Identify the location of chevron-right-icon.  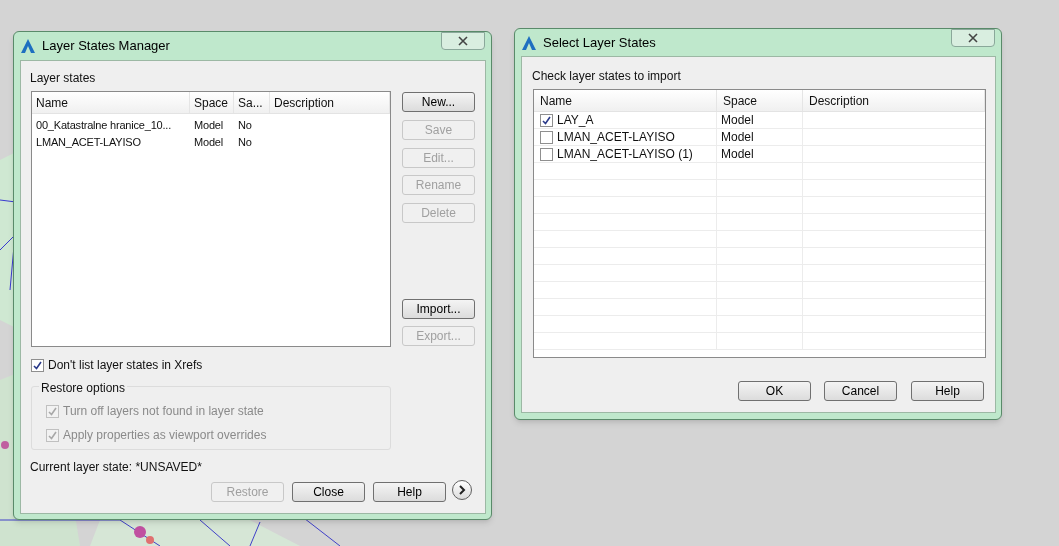
(462, 490).